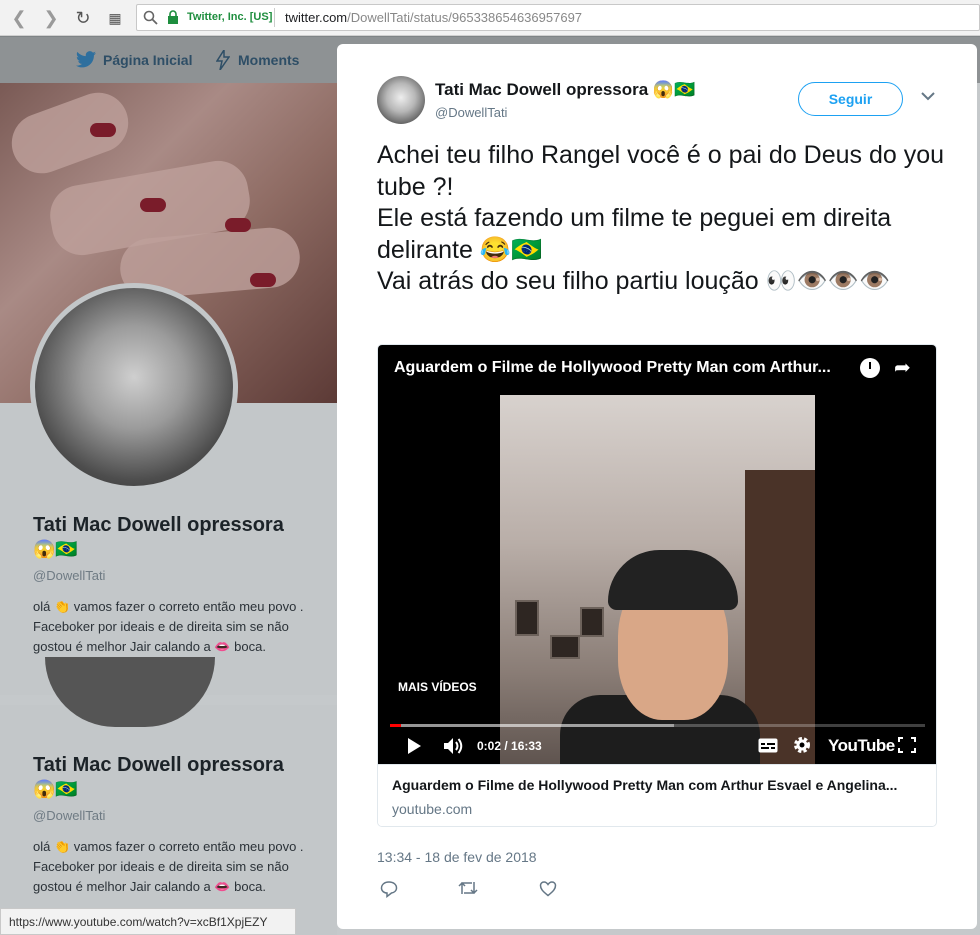 The width and height of the screenshot is (980, 935). I want to click on tweet-timestamp: 13:34 - 18 de fev de 2018, so click(457, 857).